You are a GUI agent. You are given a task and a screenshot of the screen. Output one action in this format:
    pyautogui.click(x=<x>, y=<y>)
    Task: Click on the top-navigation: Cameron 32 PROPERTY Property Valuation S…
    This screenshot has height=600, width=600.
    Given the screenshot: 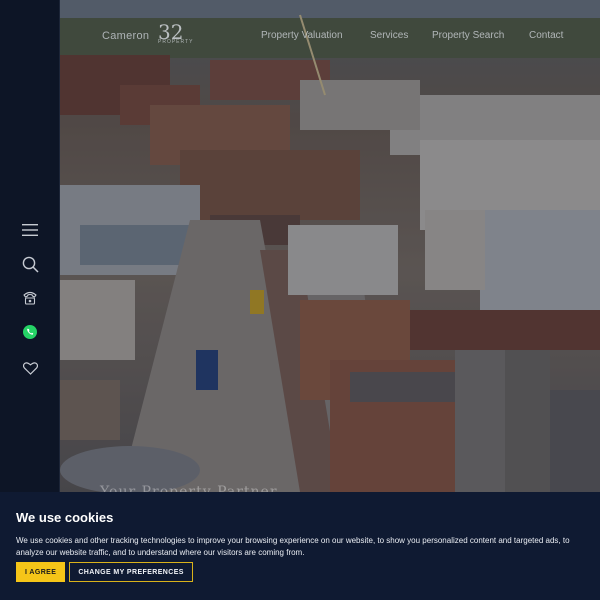 What is the action you would take?
    pyautogui.click(x=330, y=34)
    